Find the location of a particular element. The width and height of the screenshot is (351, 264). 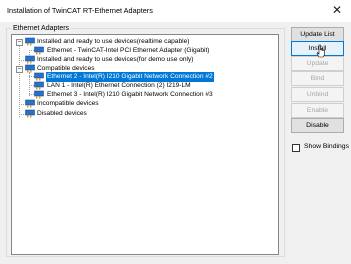

bind-button: Bind is located at coordinates (317, 78).